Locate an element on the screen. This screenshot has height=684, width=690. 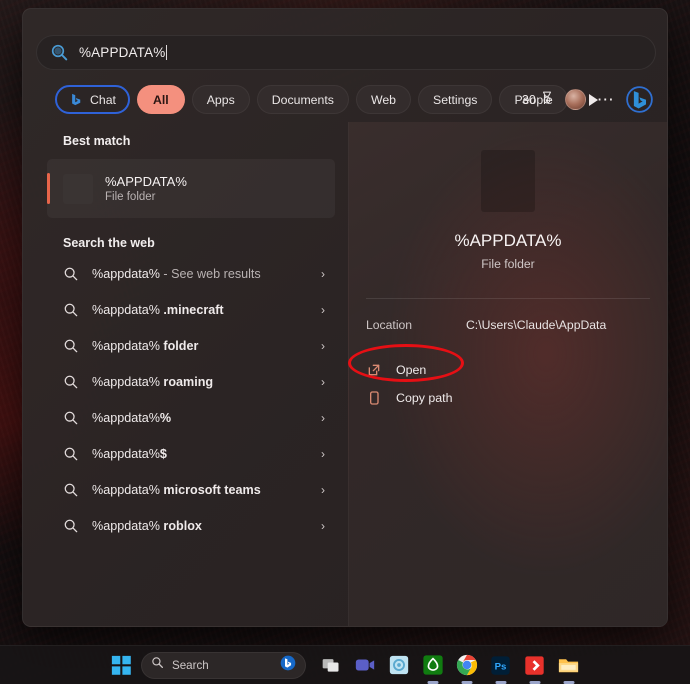
detail-location-row: Location C:\Users\Claude\AppData is located at coordinates (508, 325).